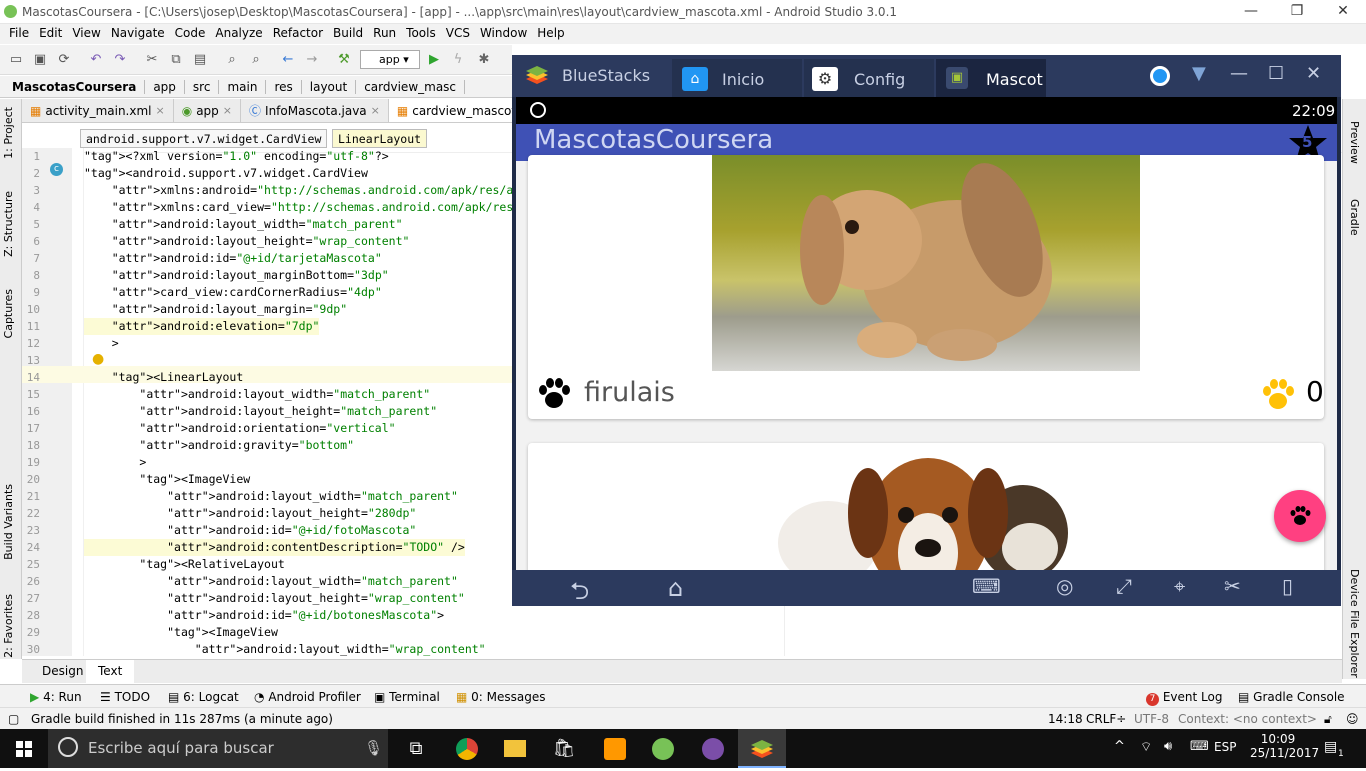 Image resolution: width=1366 pixels, height=771 pixels. I want to click on crumb-project: MascotasCoursera, so click(77, 86).